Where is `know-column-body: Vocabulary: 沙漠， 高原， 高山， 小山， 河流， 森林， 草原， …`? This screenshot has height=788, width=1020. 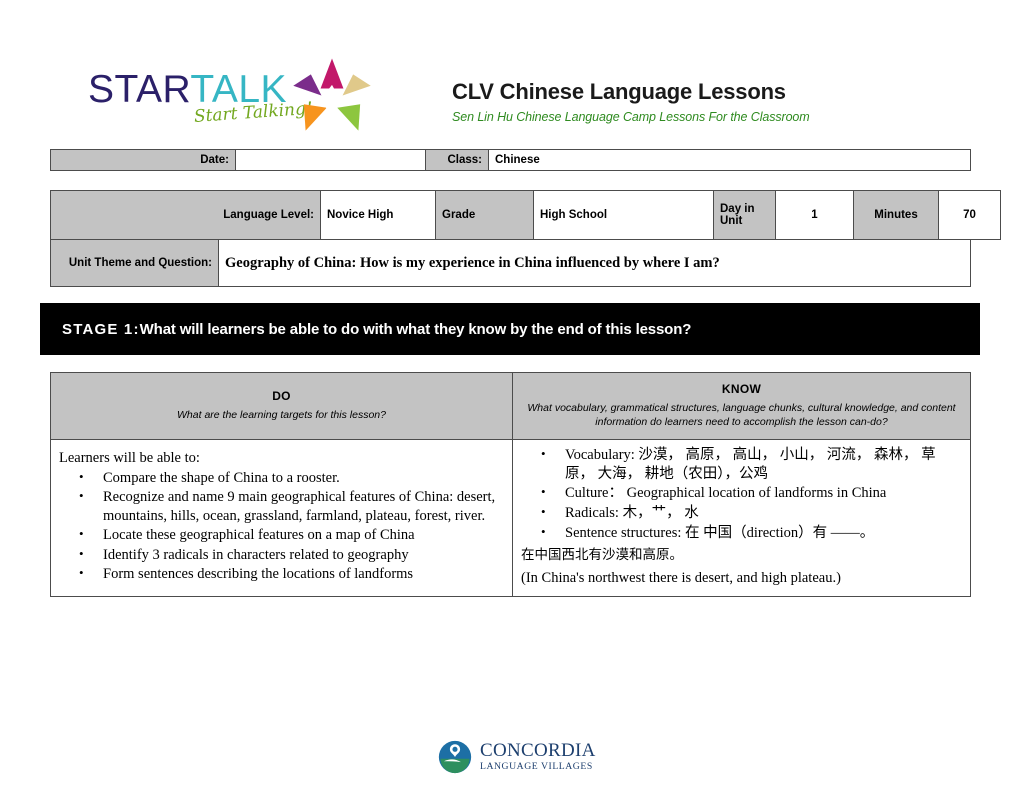 know-column-body: Vocabulary: 沙漠， 高原， 高山， 小山， 河流， 森林， 草原， … is located at coordinates (741, 518).